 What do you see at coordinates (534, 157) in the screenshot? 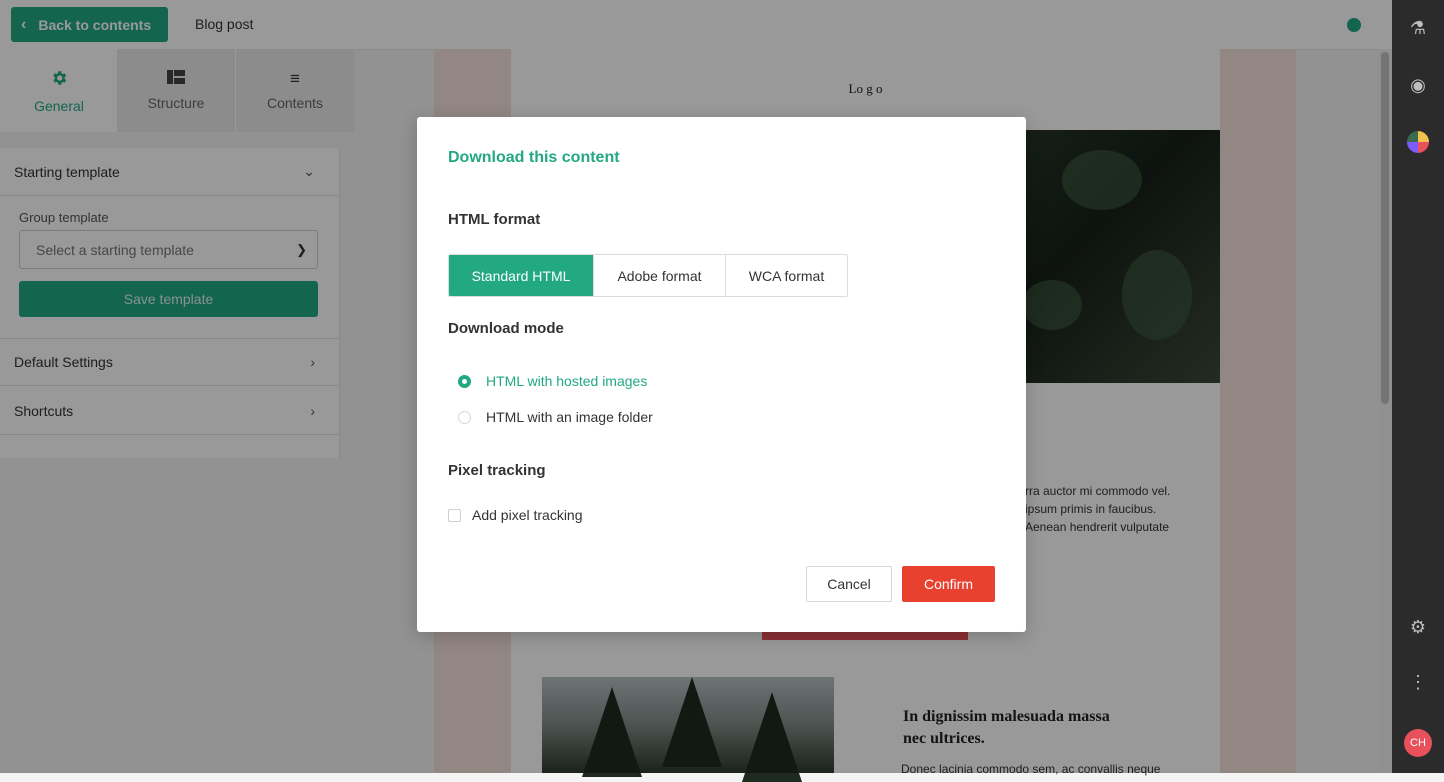
I see `modal-title: Download this content` at bounding box center [534, 157].